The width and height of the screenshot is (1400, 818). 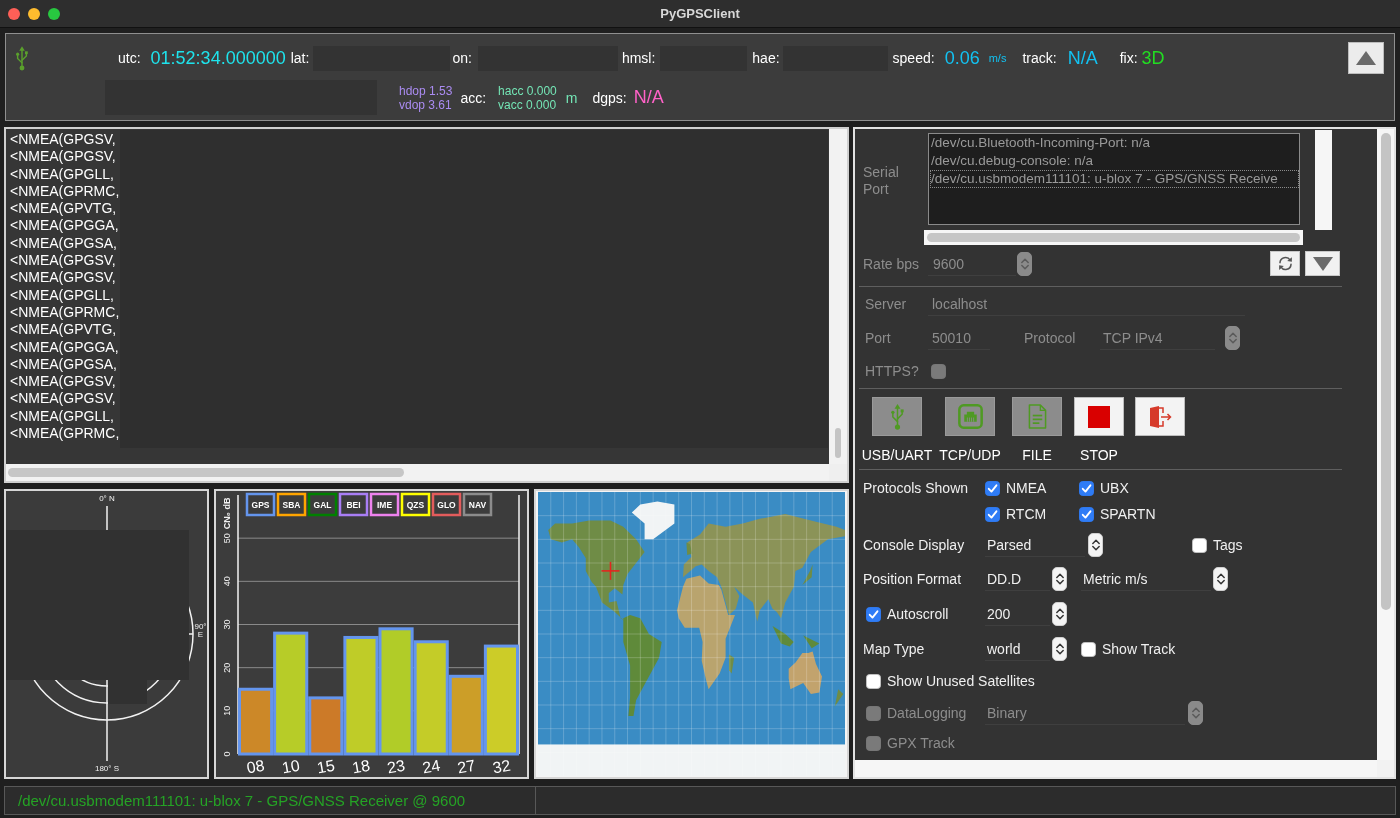 I want to click on readout-label: on:, so click(x=462, y=58).